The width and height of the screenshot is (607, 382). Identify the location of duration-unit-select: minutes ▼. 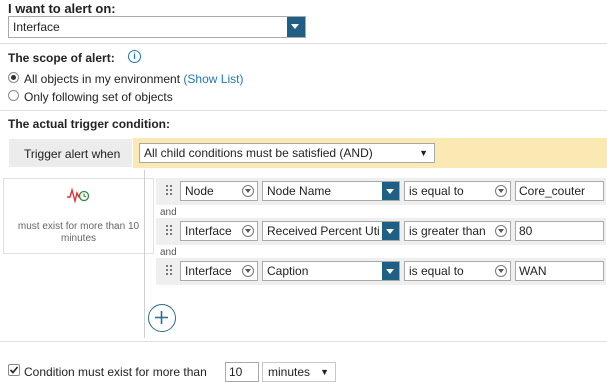
(299, 372).